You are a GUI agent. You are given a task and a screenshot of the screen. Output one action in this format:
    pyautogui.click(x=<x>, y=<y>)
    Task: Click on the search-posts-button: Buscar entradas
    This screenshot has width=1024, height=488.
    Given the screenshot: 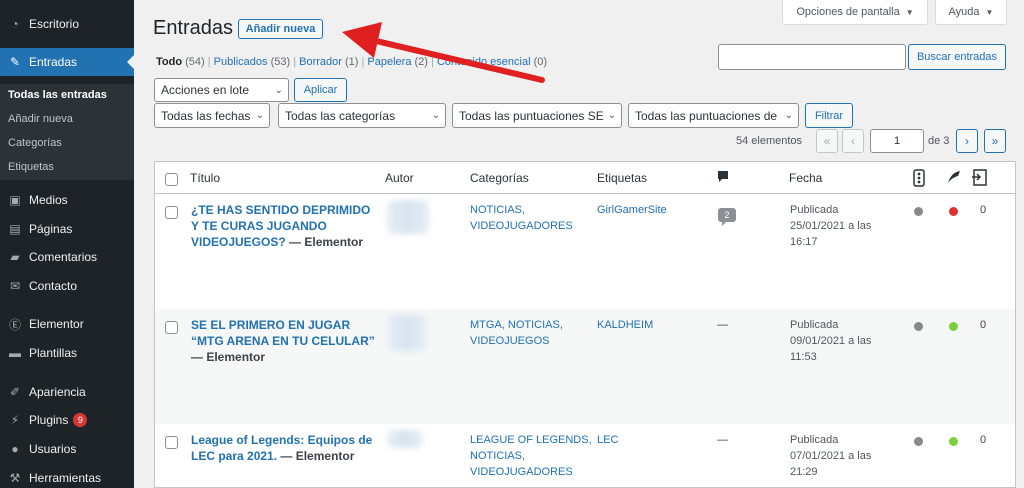 What is the action you would take?
    pyautogui.click(x=957, y=57)
    